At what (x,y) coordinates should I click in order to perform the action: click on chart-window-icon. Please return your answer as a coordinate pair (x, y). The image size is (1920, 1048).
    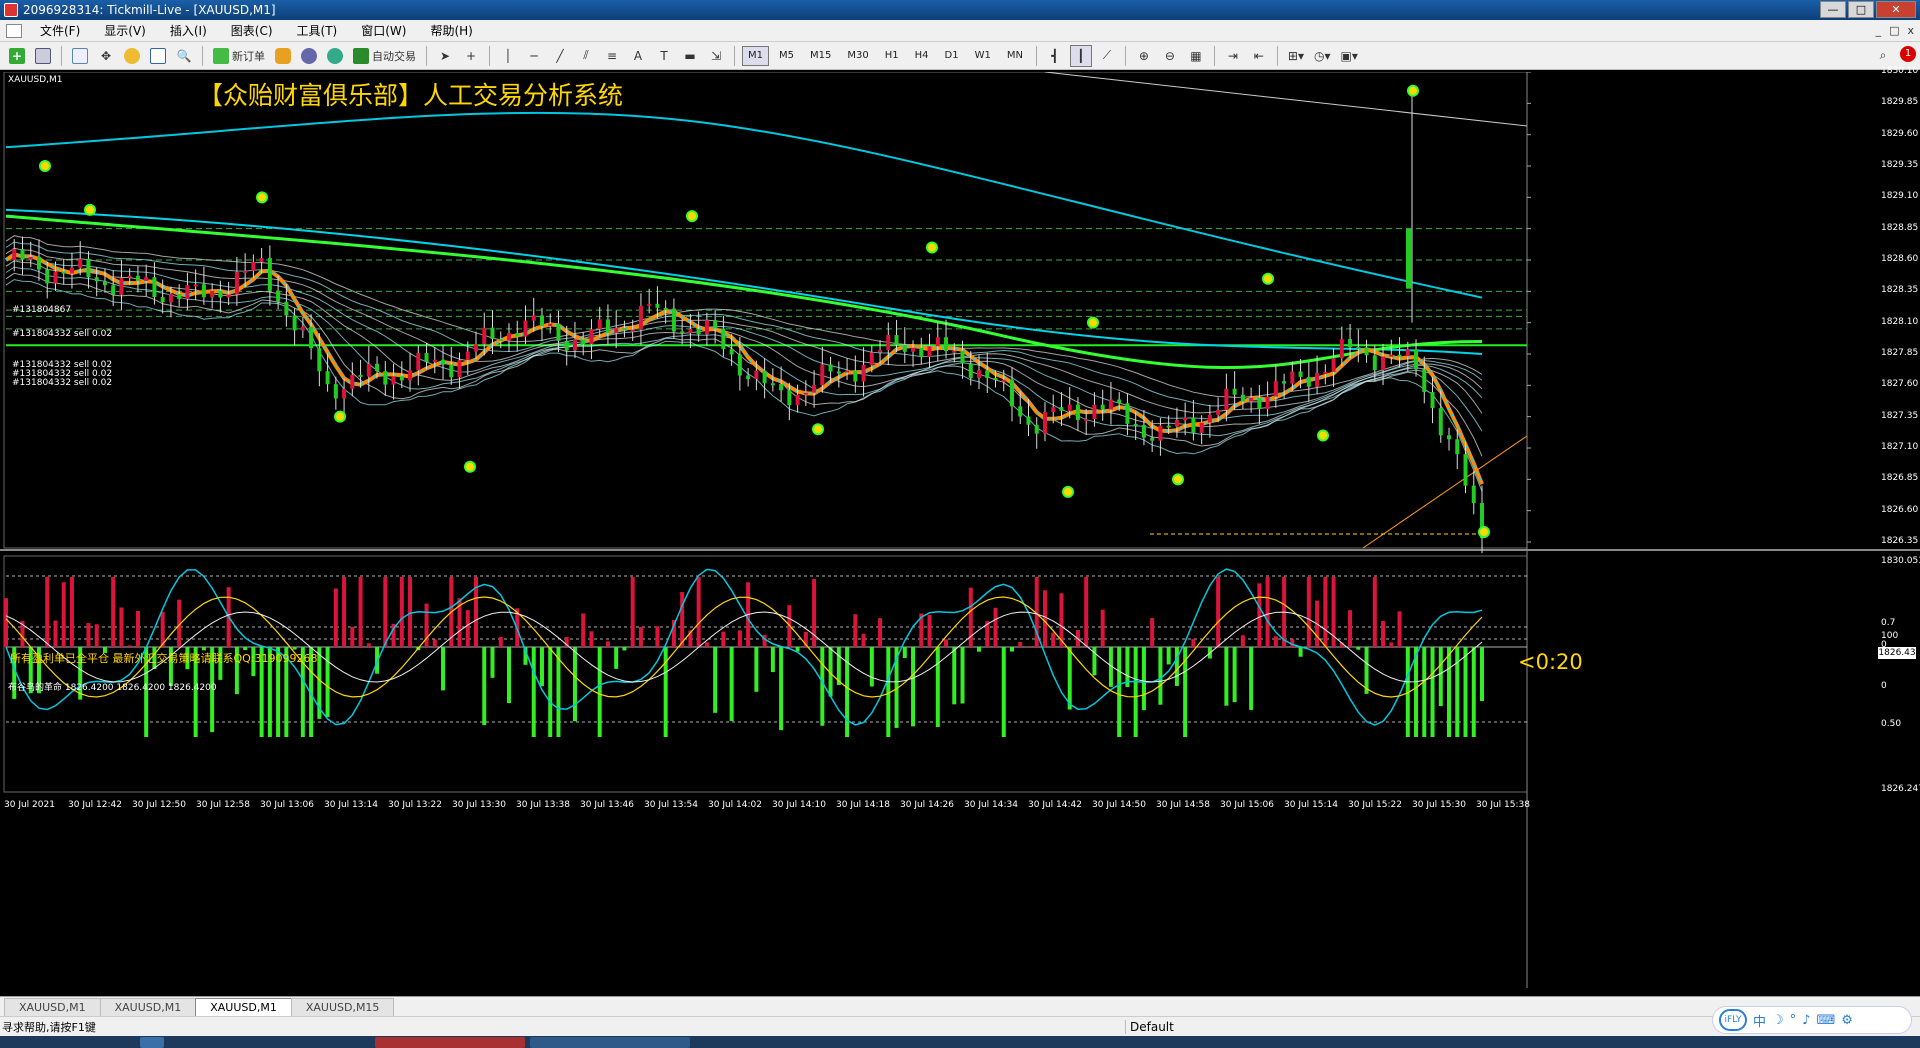
    Looking at the image, I should click on (14, 30).